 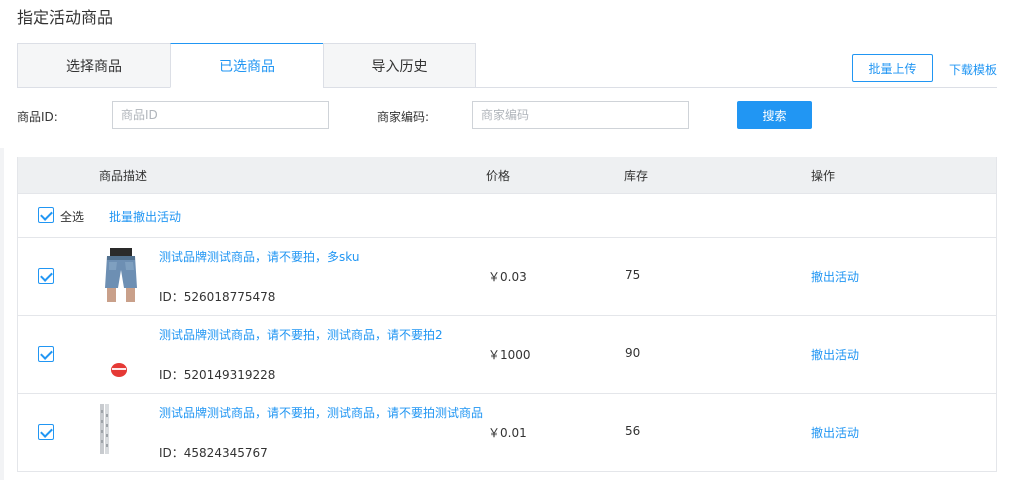 What do you see at coordinates (46, 215) in the screenshot?
I see `select-all-checkbox` at bounding box center [46, 215].